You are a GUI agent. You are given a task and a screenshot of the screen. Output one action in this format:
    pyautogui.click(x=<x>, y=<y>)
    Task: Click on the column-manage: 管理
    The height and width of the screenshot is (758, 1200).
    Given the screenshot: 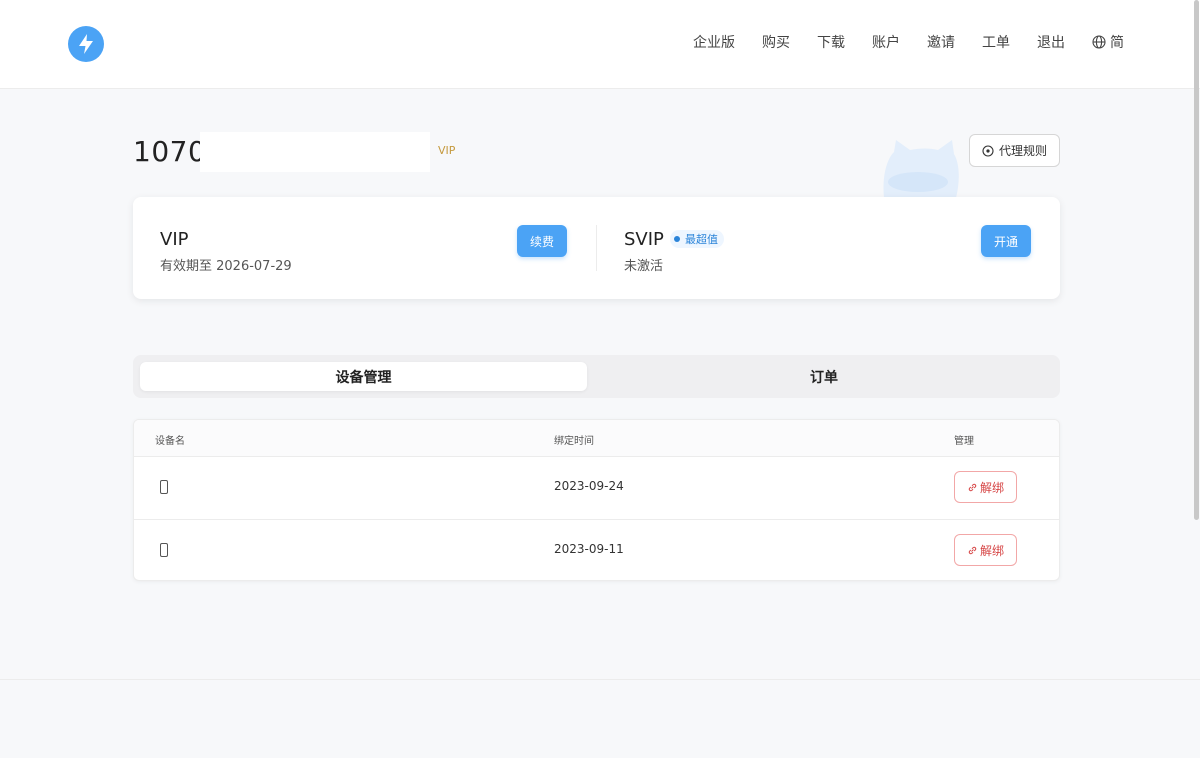 What is the action you would take?
    pyautogui.click(x=964, y=441)
    